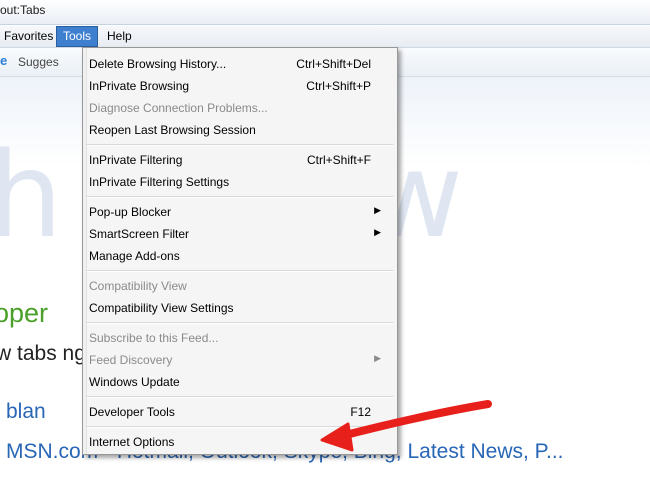  I want to click on menu-item-label: Reopen Last Browsing Session, so click(172, 130).